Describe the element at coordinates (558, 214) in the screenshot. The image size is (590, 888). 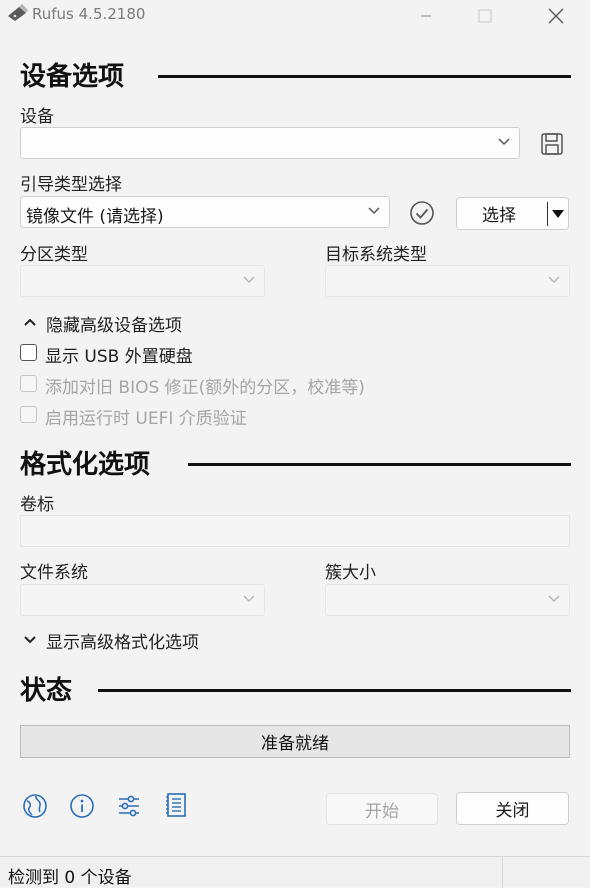
I see `dropdown-arrow-icon` at that location.